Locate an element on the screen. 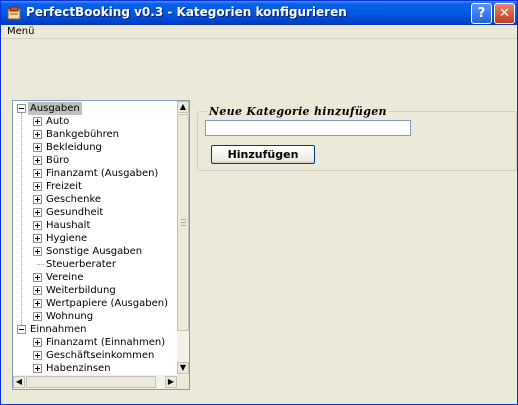 The image size is (518, 405). tree-item: Bankgebühren is located at coordinates (95, 134).